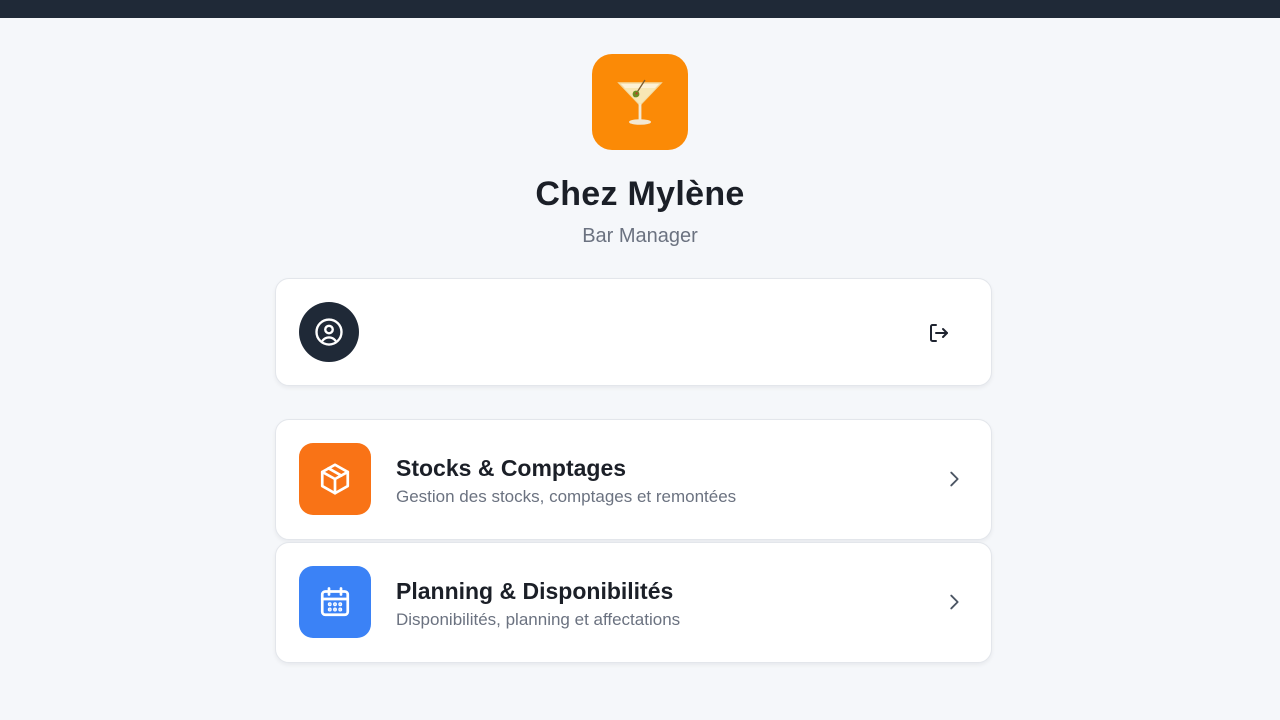 The height and width of the screenshot is (720, 1280). I want to click on app-logo, so click(640, 102).